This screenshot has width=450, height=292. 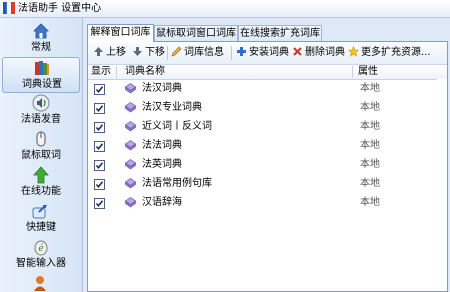 I want to click on shortcut-arrow-icon, so click(x=40, y=212).